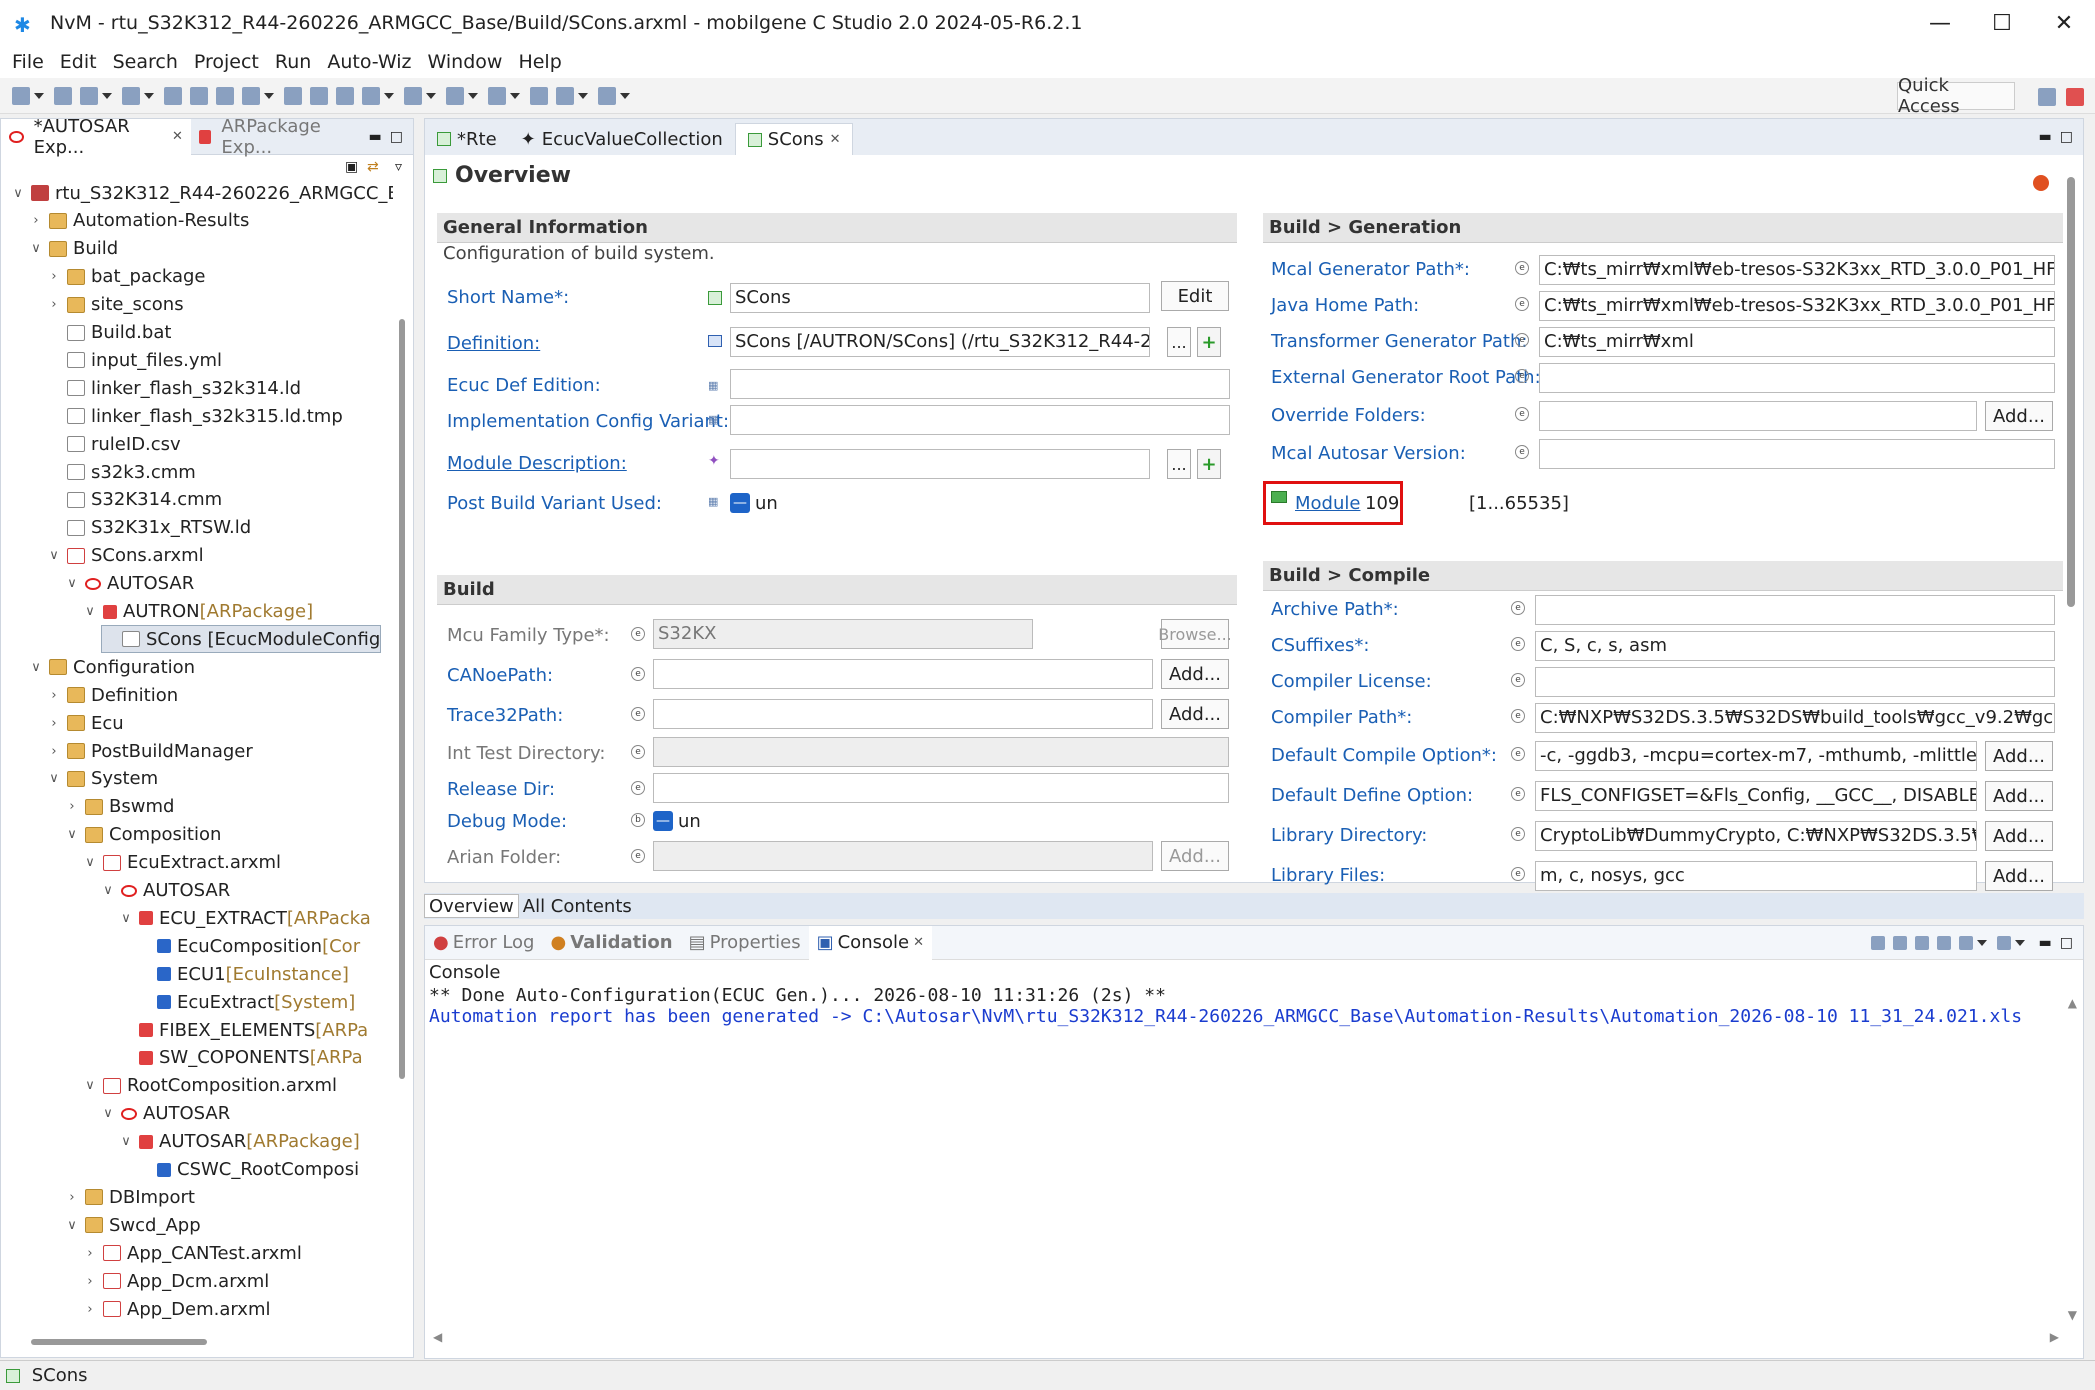 The image size is (2095, 1390). What do you see at coordinates (467, 139) in the screenshot?
I see `tab-rte: *Rte` at bounding box center [467, 139].